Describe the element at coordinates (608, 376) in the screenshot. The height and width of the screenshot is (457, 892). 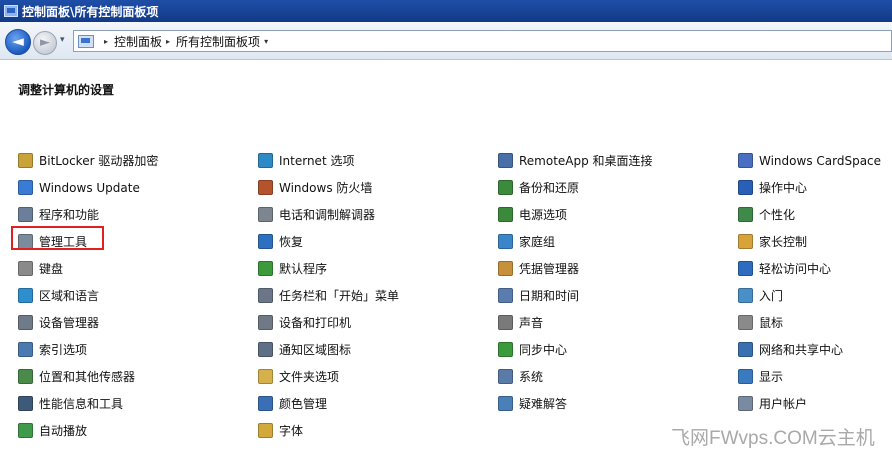
I see `control-panel-item: 系统` at that location.